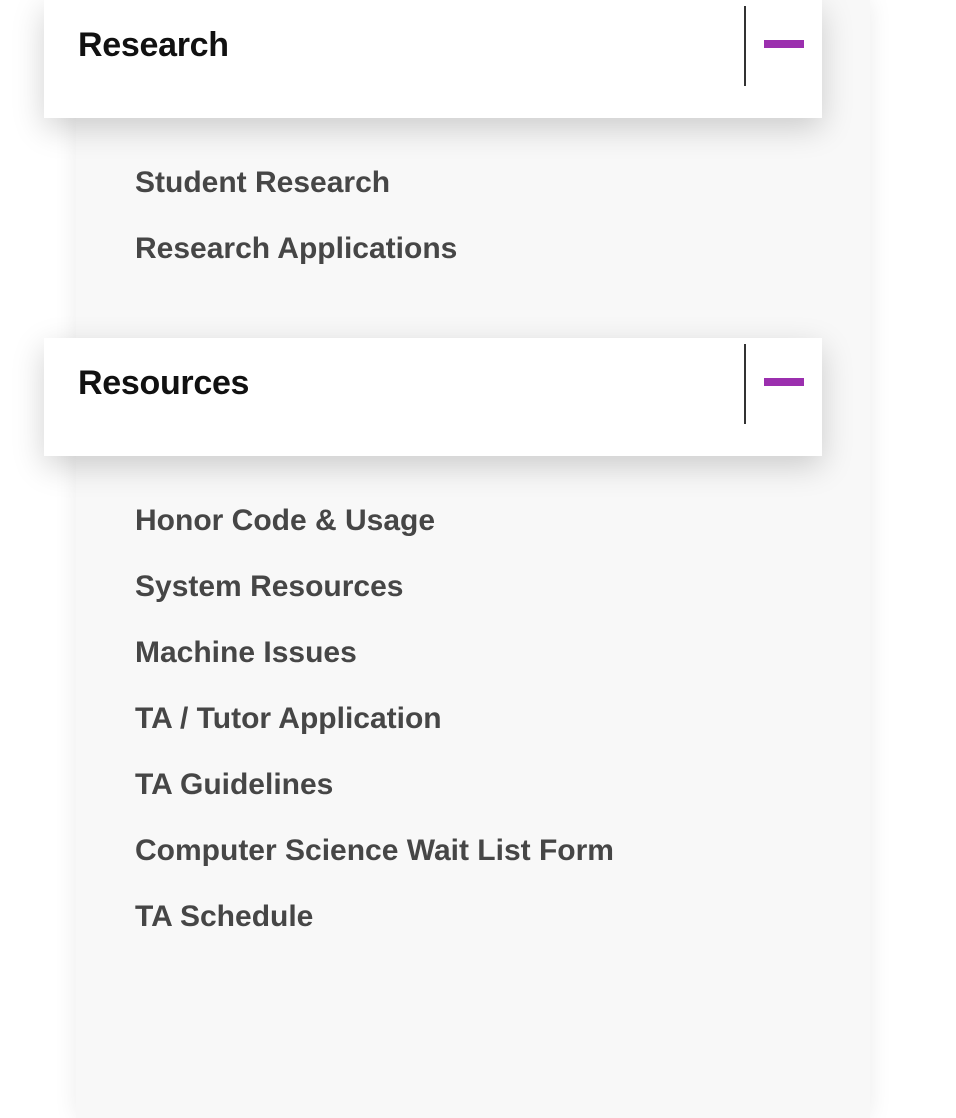 This screenshot has width=956, height=1118. What do you see at coordinates (433, 59) in the screenshot?
I see `section-header-research: Research` at bounding box center [433, 59].